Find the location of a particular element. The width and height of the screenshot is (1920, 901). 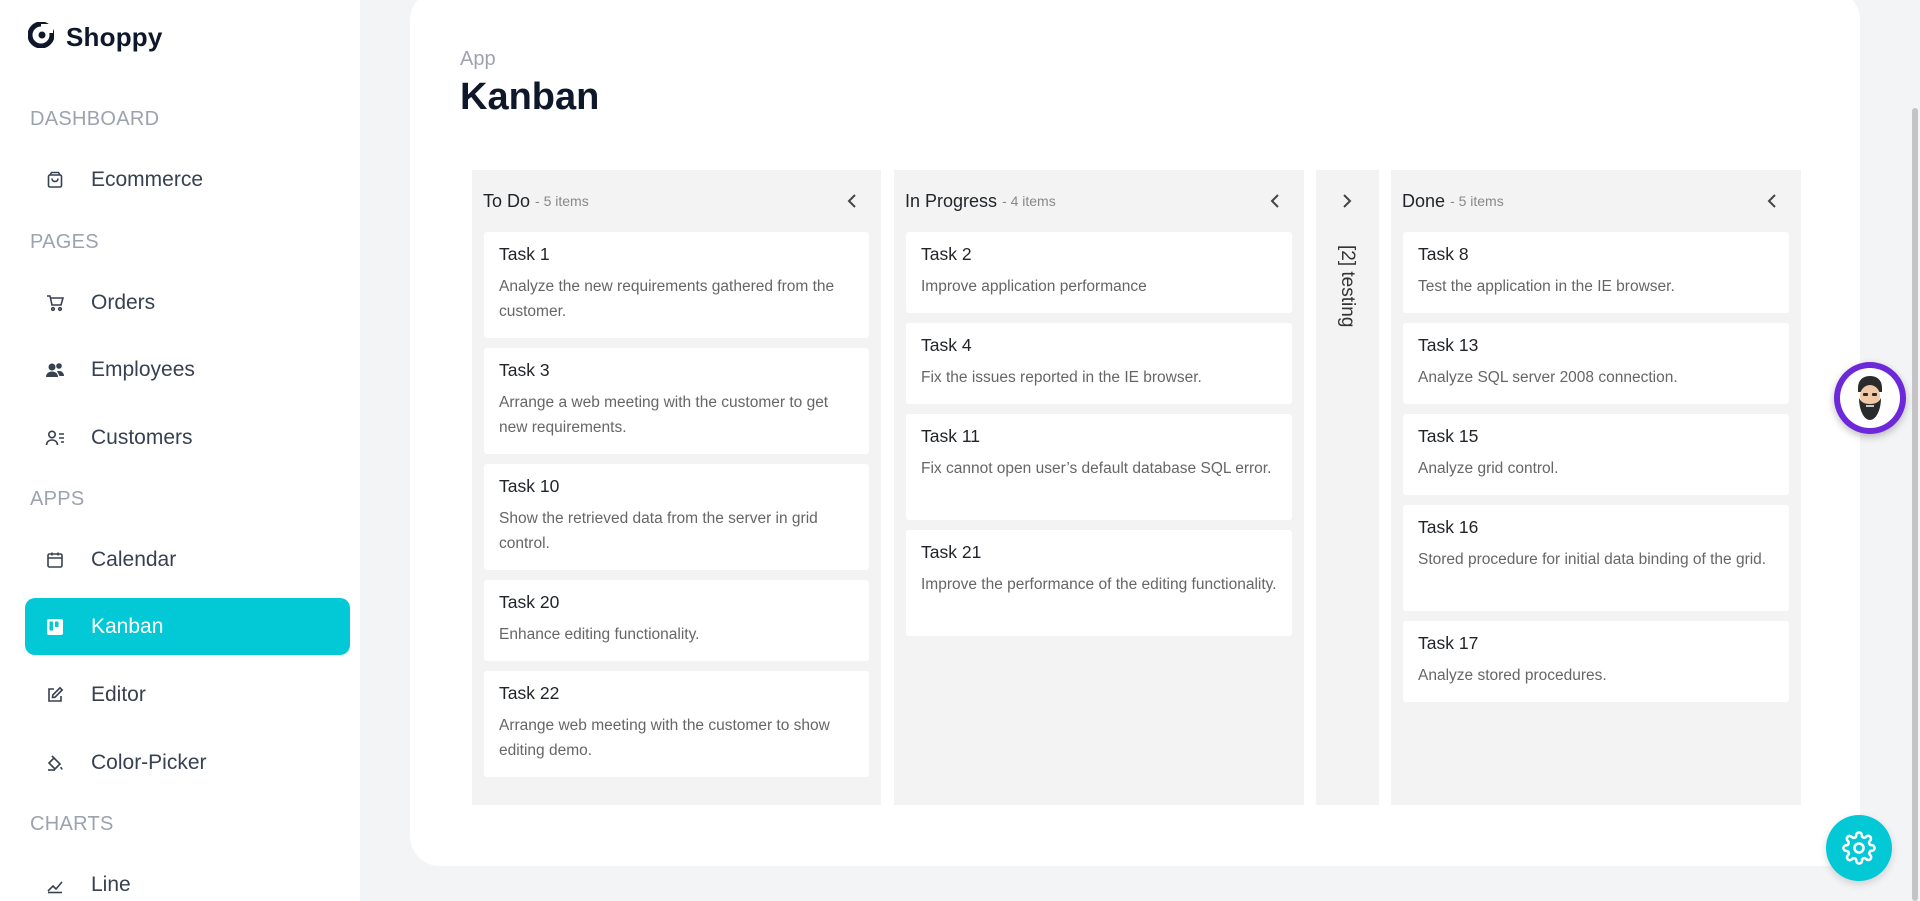

card-title: Task 20 is located at coordinates (529, 602).